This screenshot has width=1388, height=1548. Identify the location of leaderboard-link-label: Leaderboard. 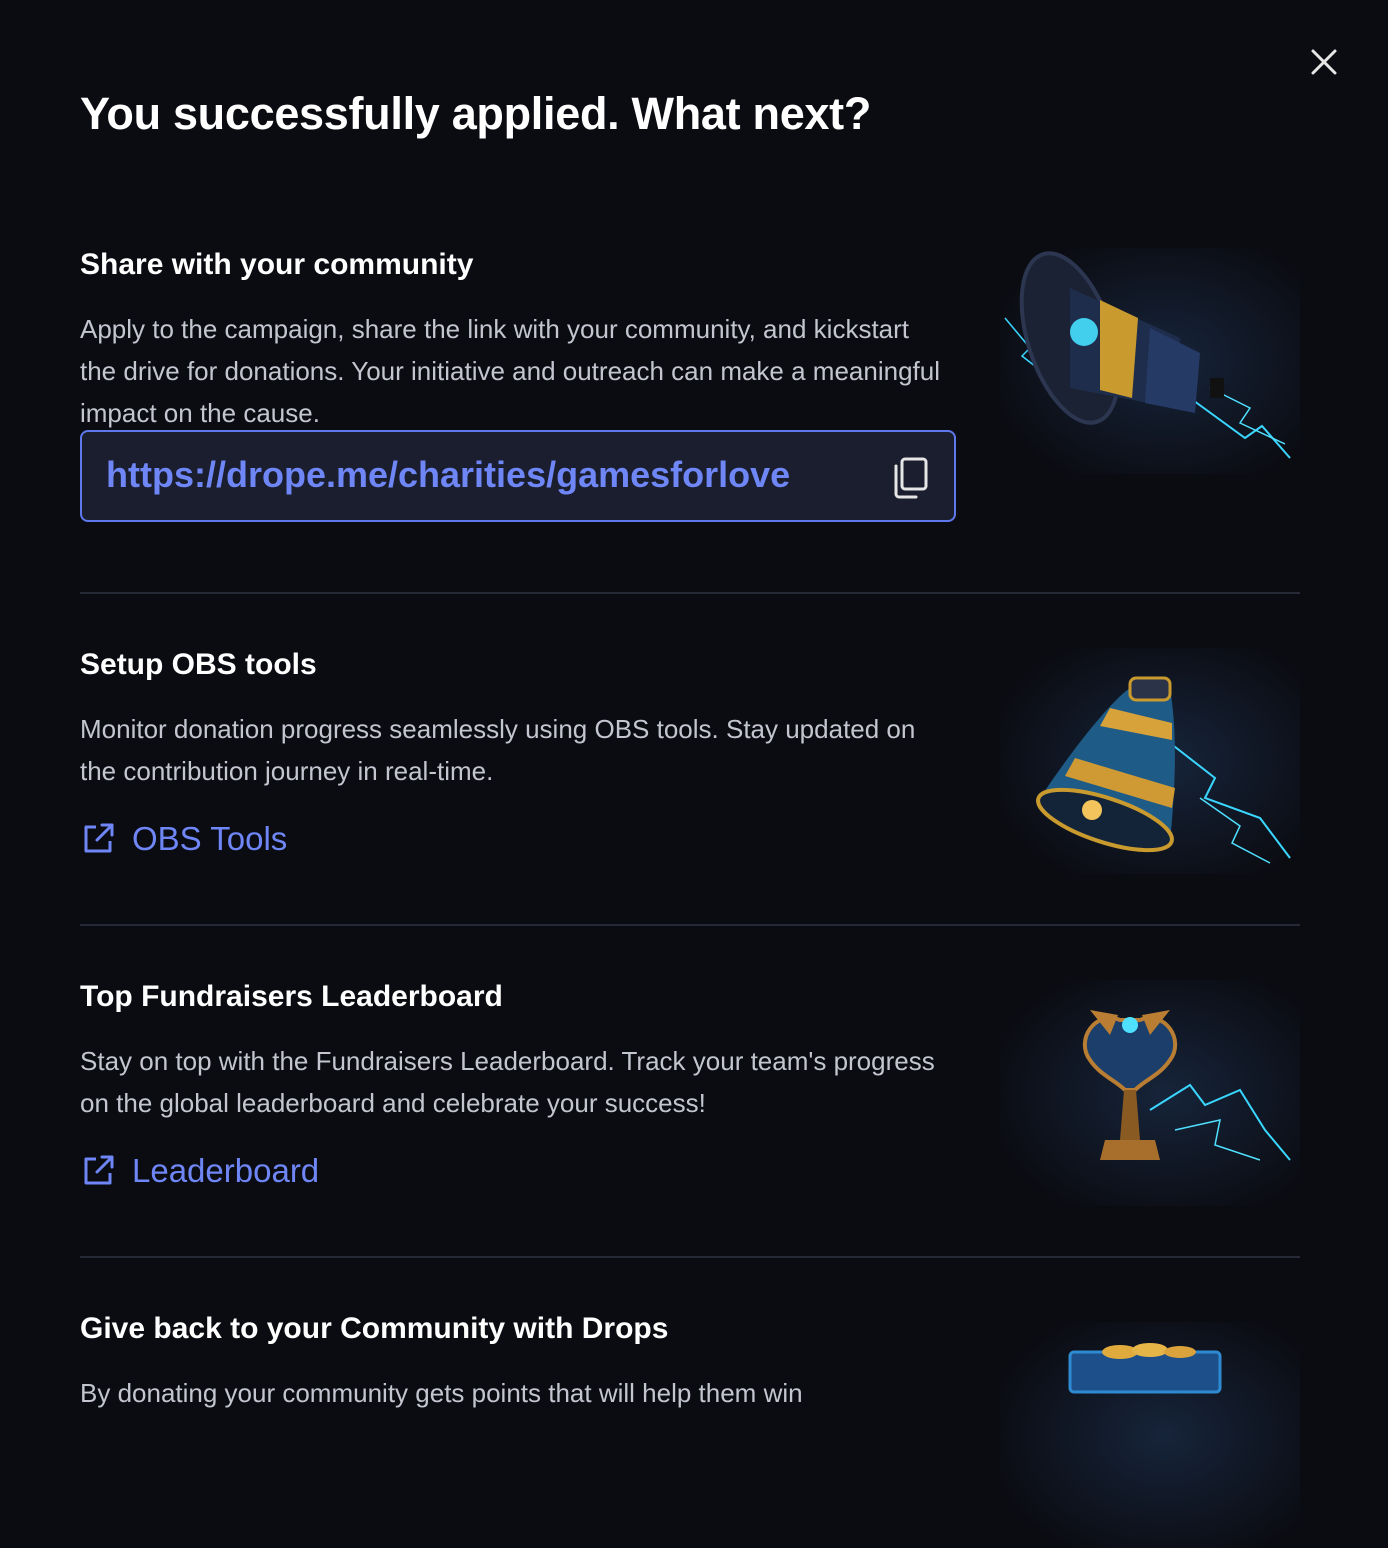
(225, 1171).